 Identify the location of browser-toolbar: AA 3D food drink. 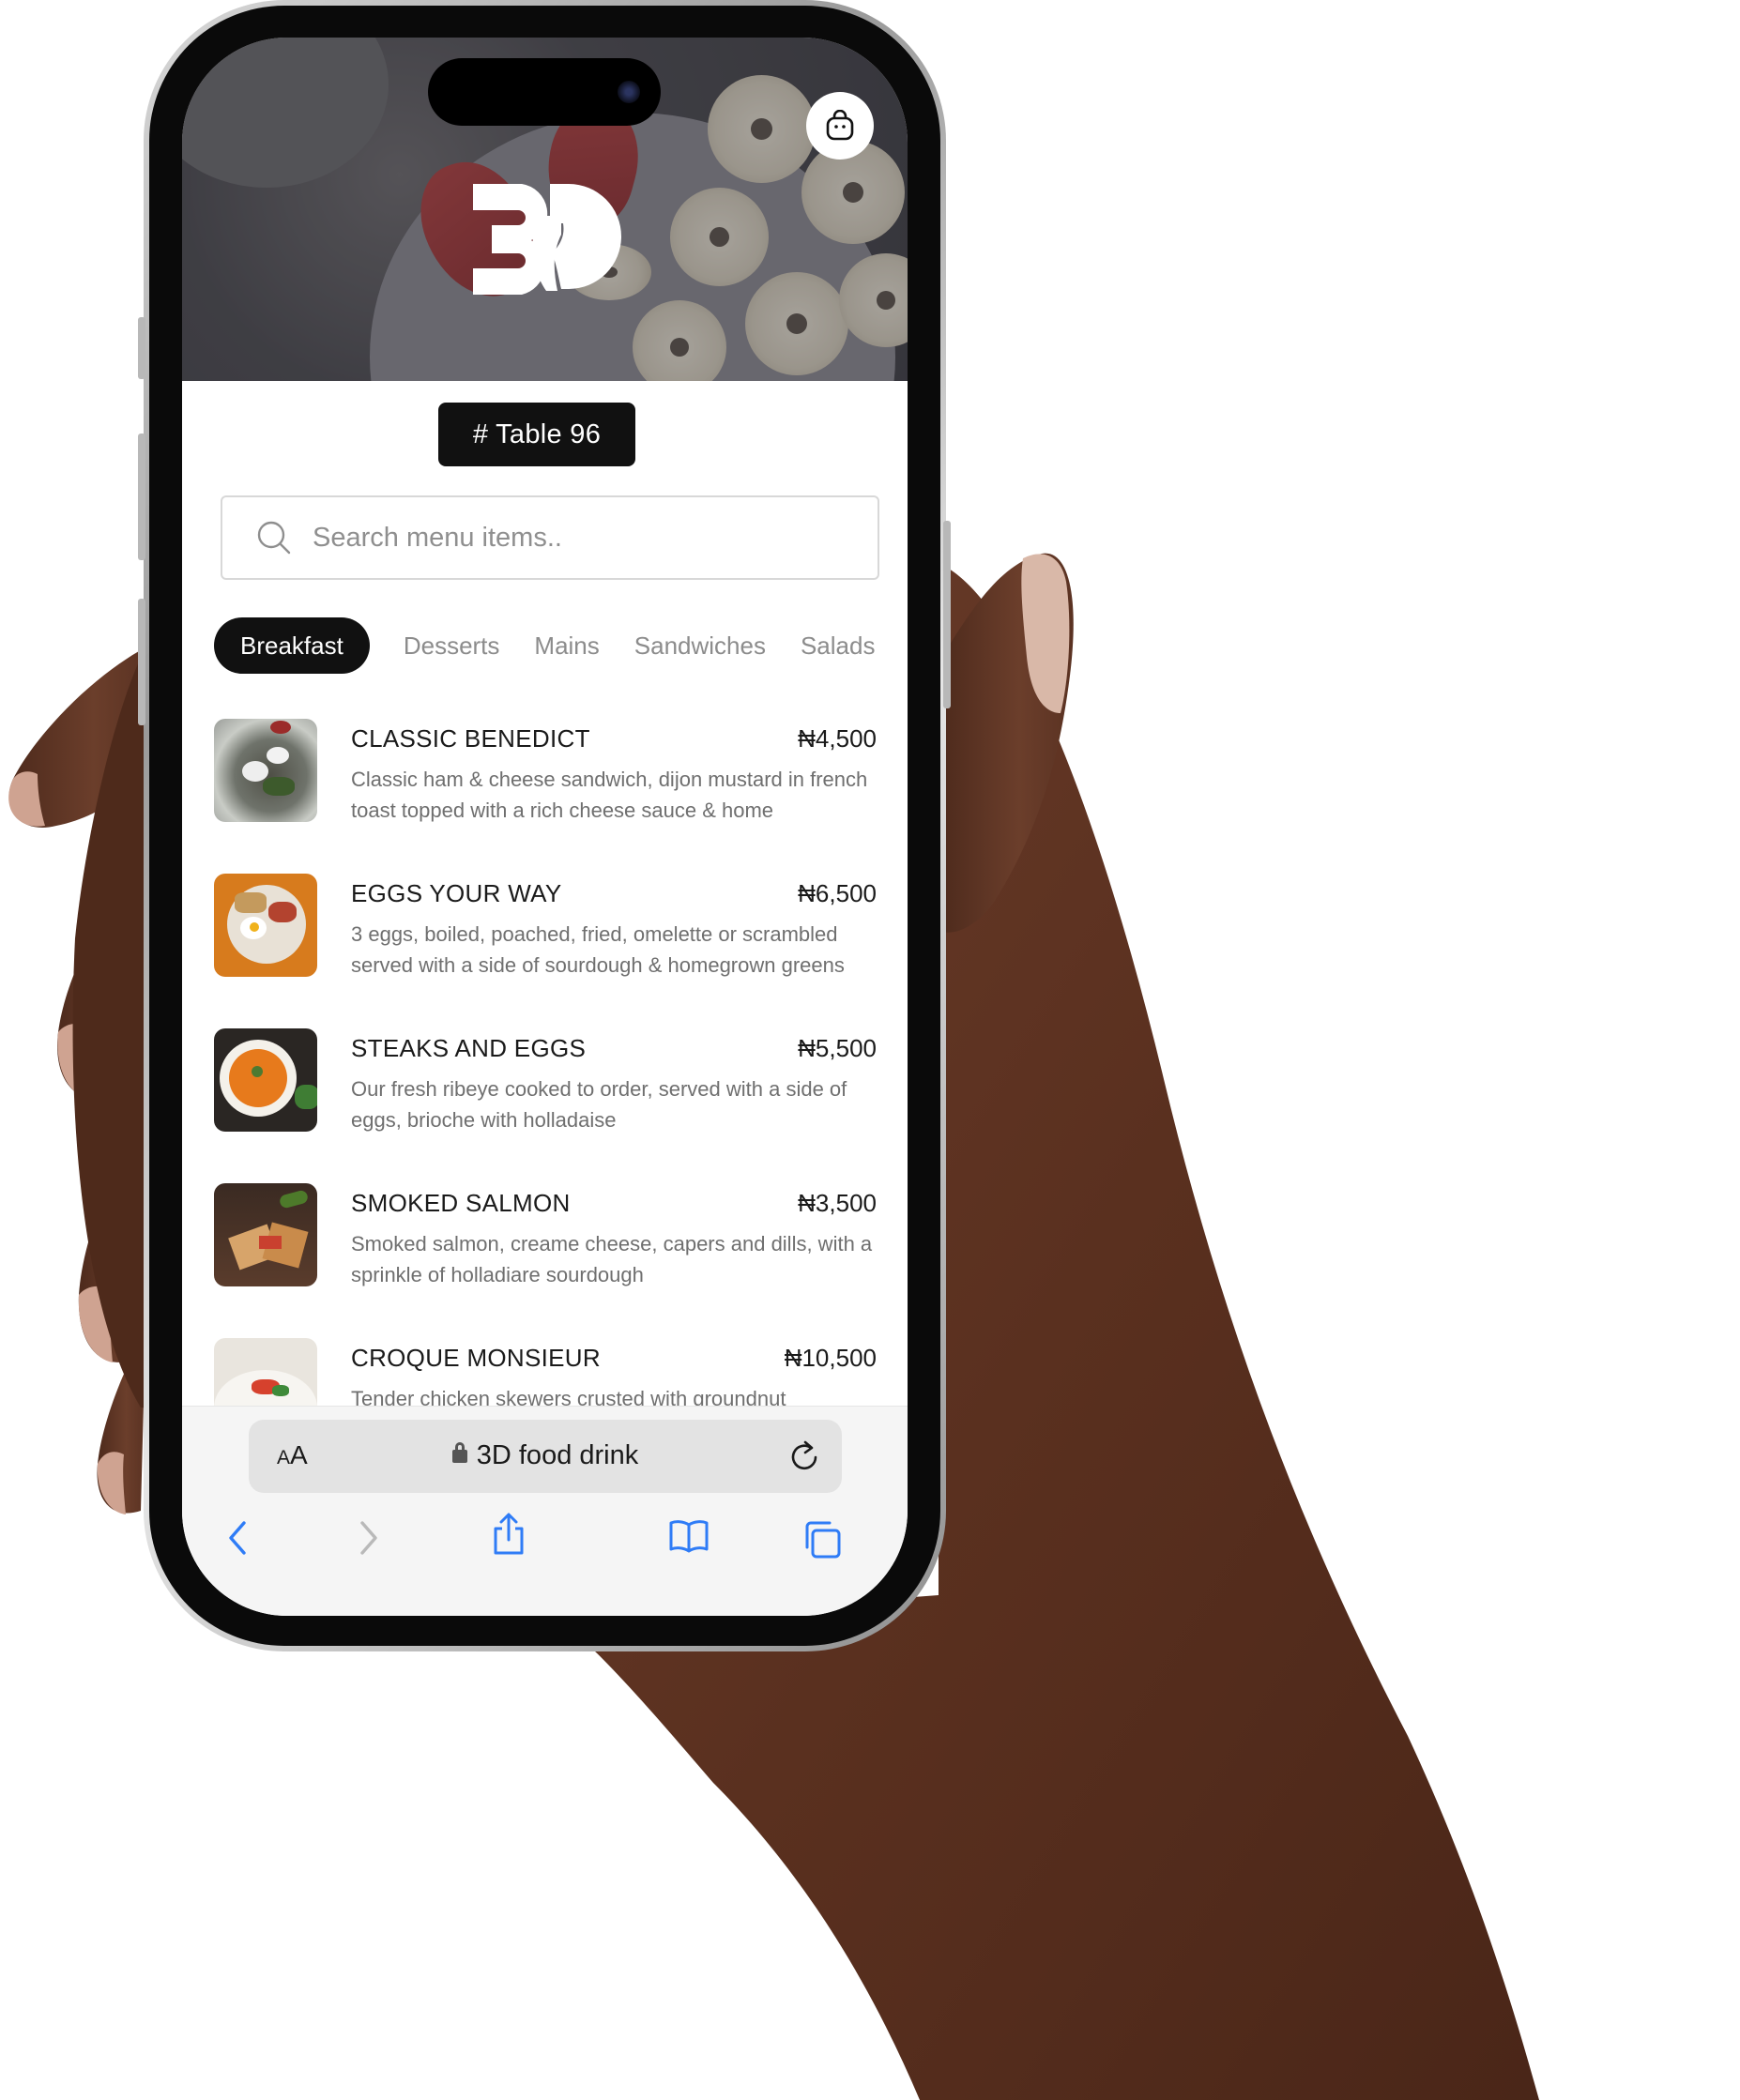
(545, 1511).